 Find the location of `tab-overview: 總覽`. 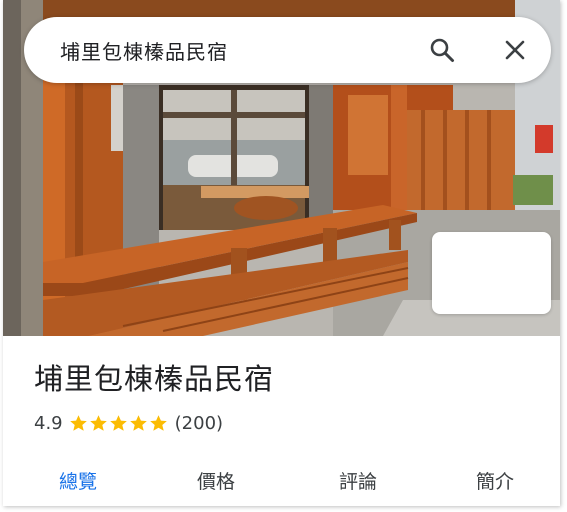

tab-overview: 總覽 is located at coordinates (78, 480).